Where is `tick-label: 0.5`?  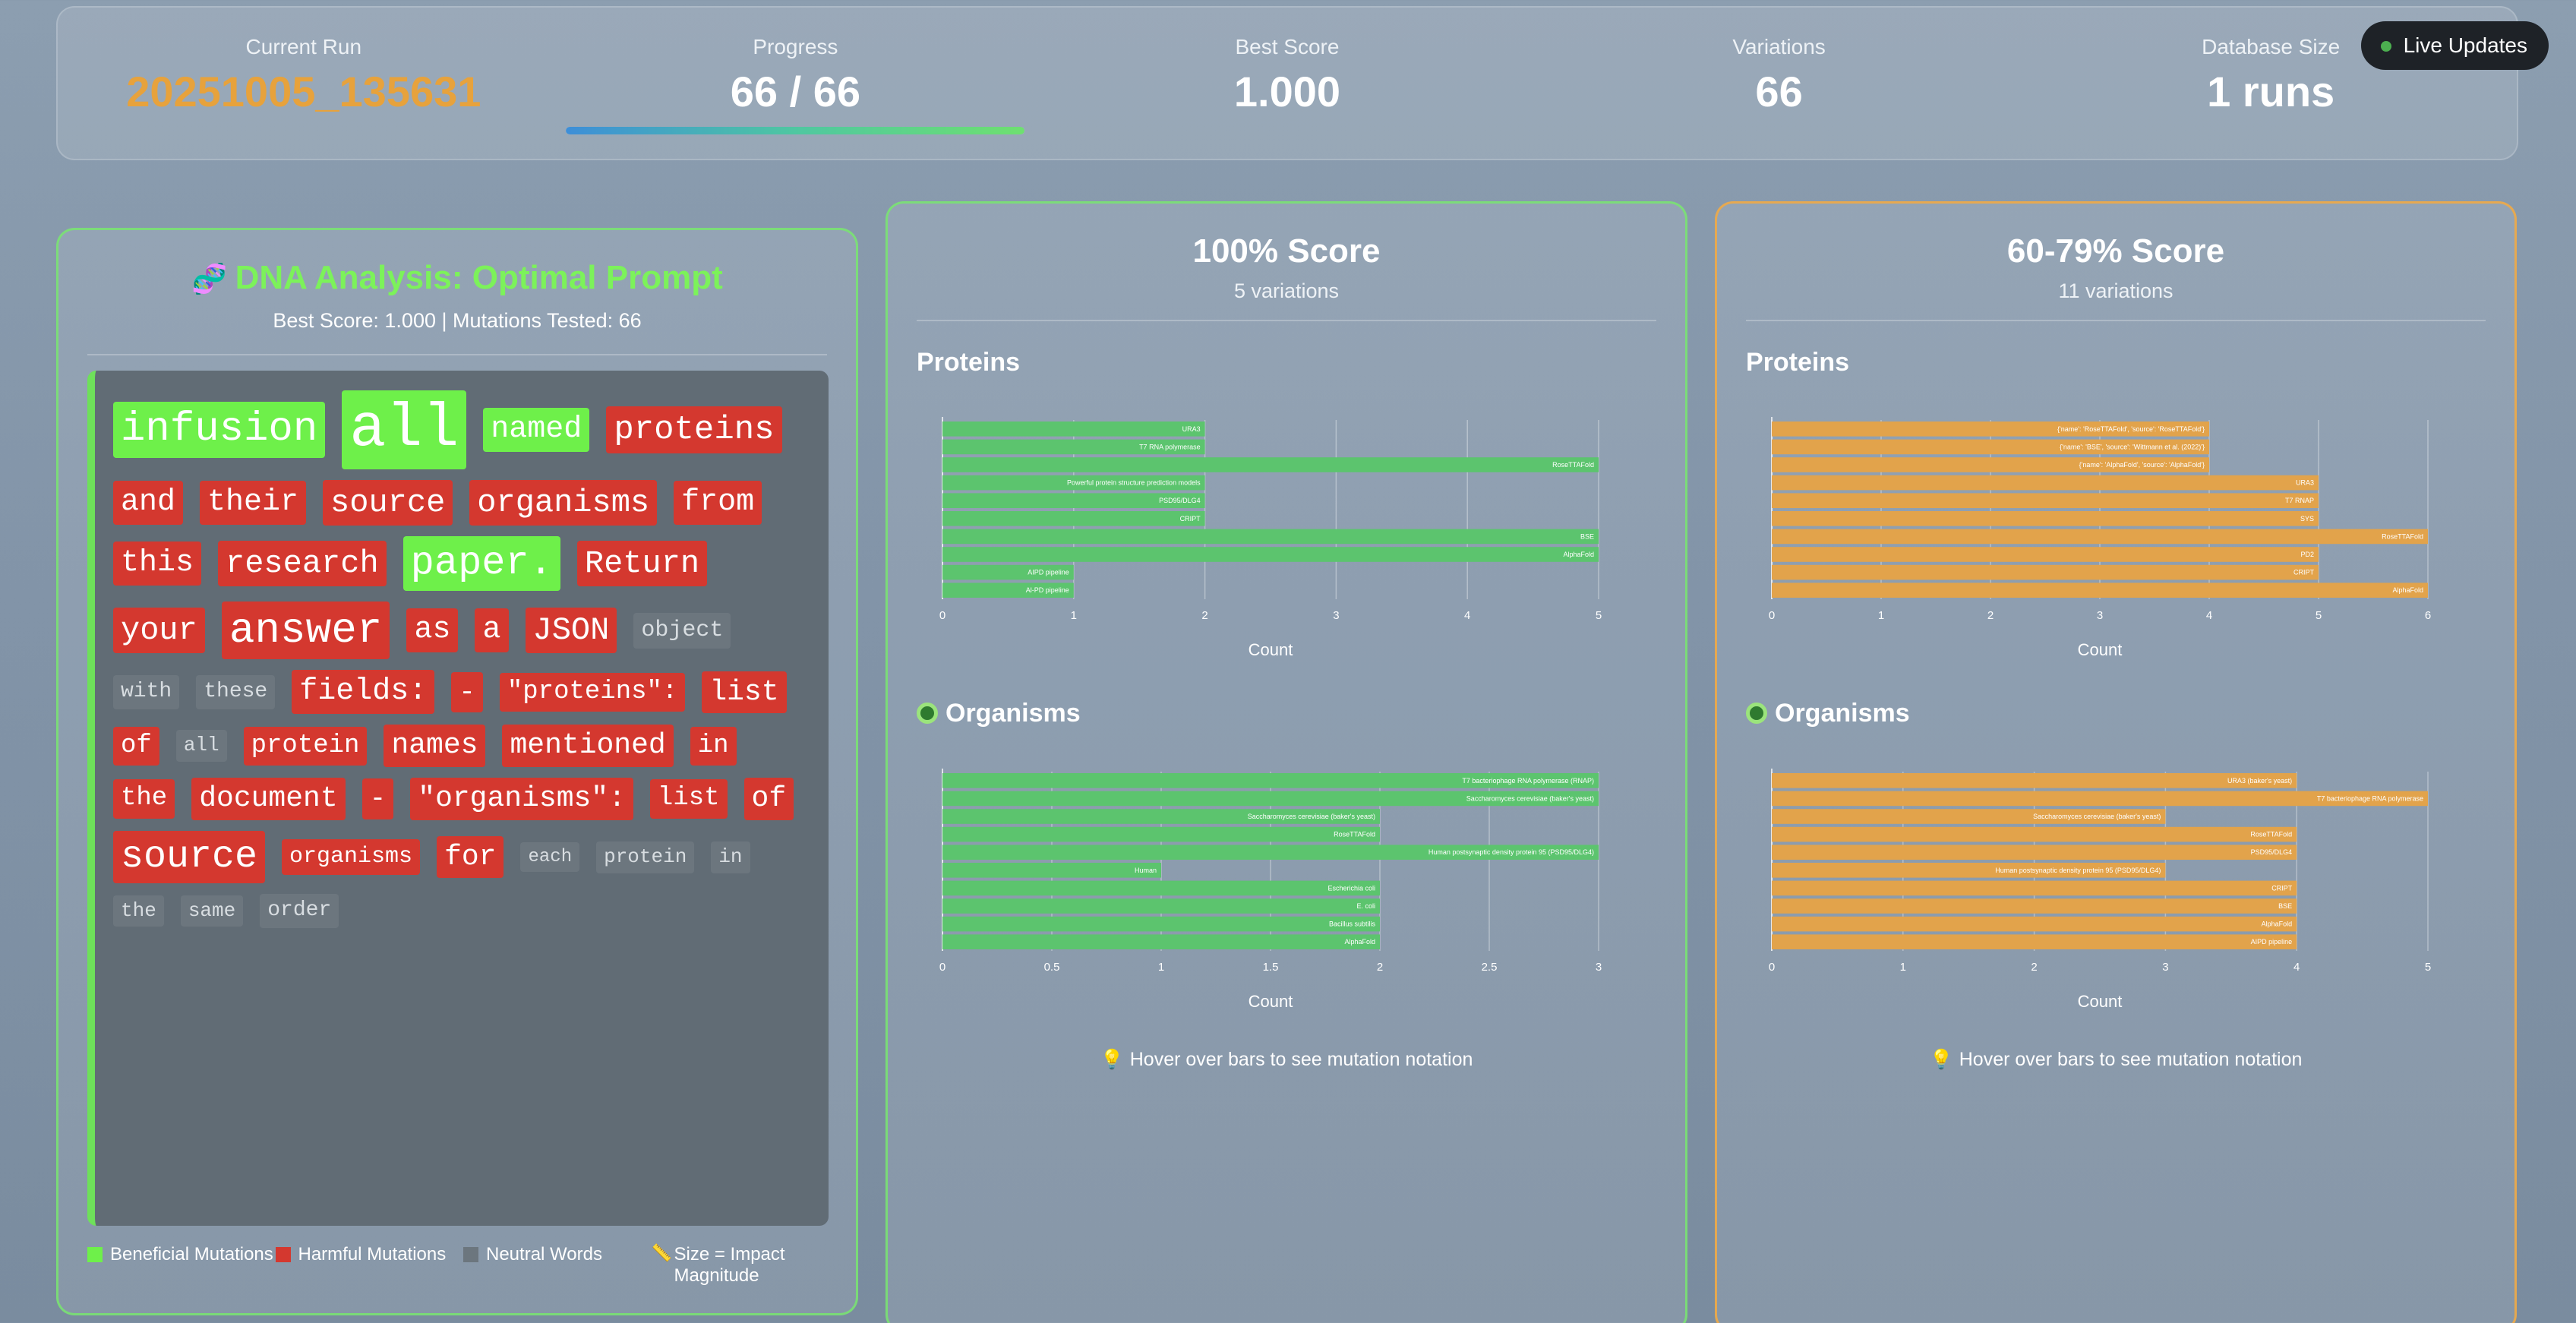 tick-label: 0.5 is located at coordinates (1052, 967).